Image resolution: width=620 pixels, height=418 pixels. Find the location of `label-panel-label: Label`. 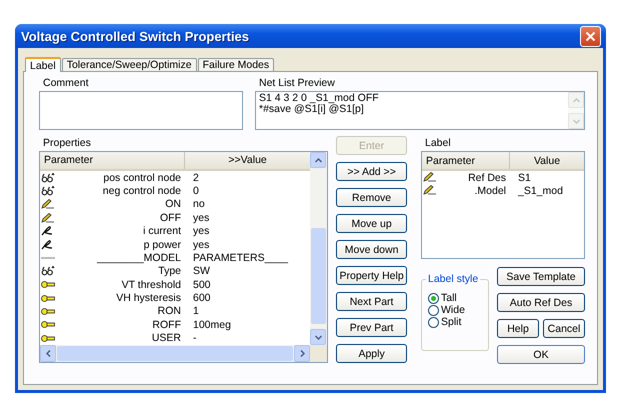

label-panel-label: Label is located at coordinates (438, 143).